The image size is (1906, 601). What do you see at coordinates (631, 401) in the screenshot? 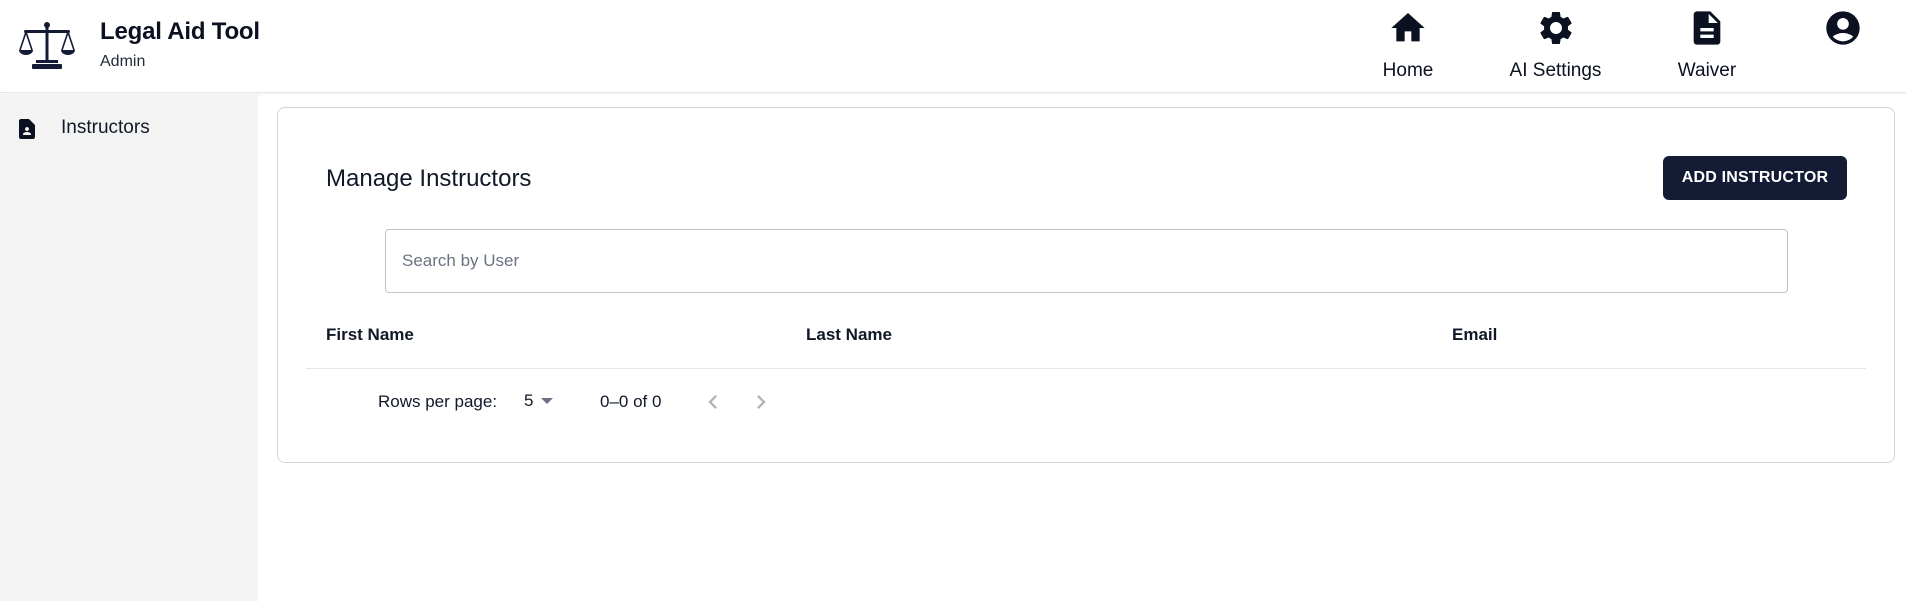
I see `pagination-range: 0–0 of 0` at bounding box center [631, 401].